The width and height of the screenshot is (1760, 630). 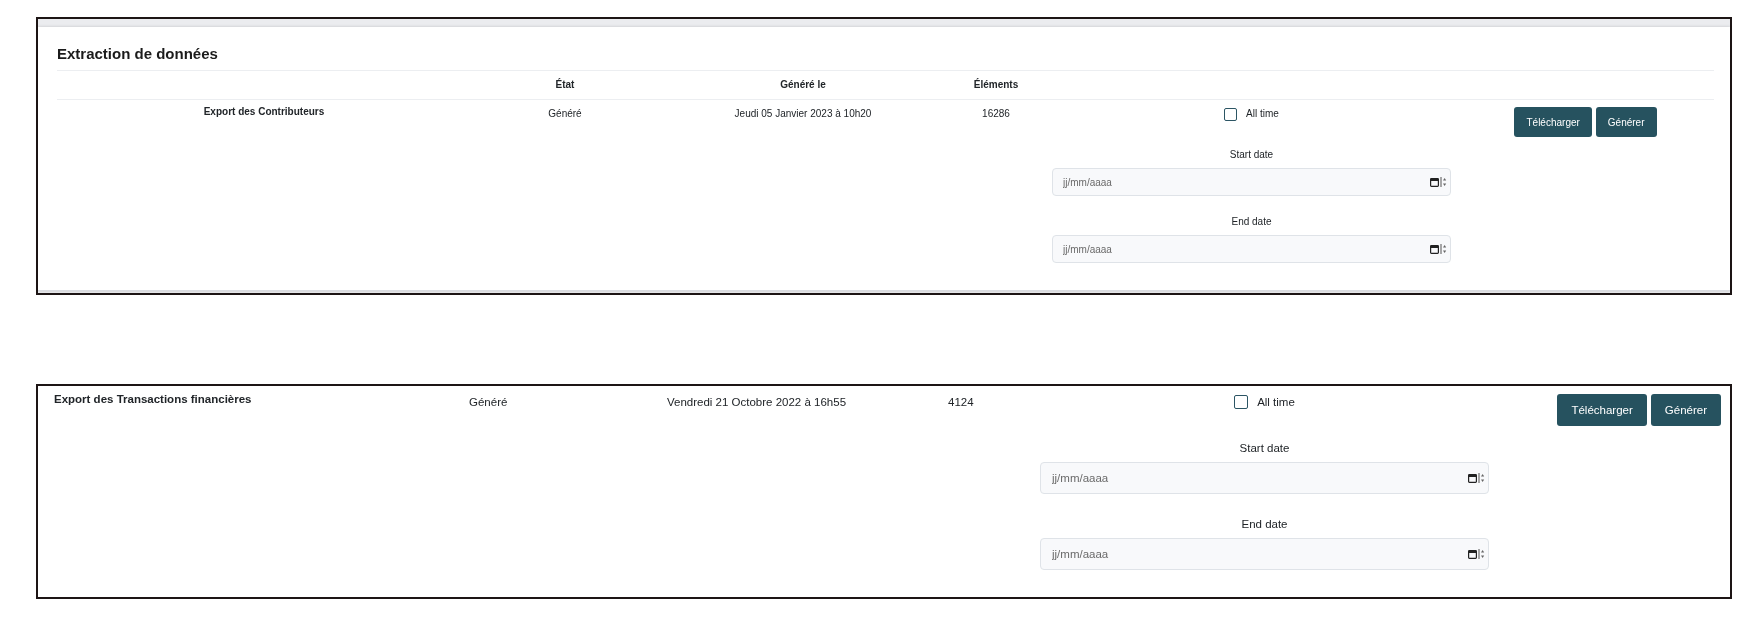 What do you see at coordinates (757, 402) in the screenshot?
I see `generated-date: Vendredi 21 Octobre 2022 à 16h55` at bounding box center [757, 402].